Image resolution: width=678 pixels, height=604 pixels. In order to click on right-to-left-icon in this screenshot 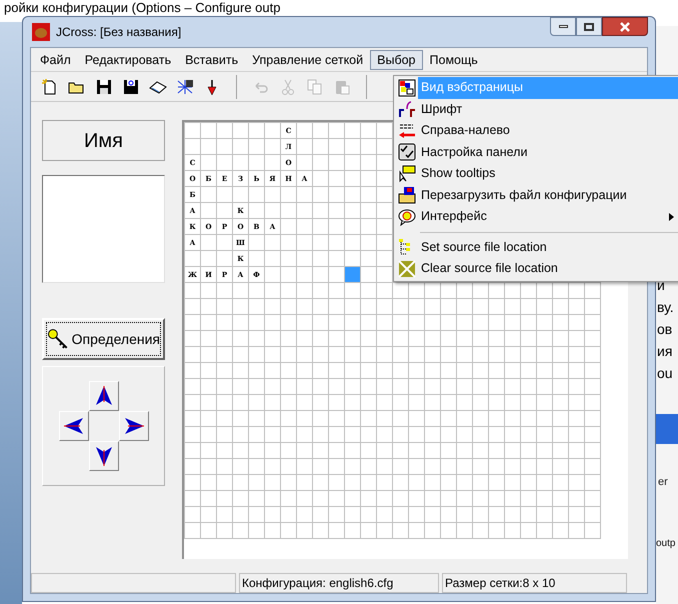, I will do `click(407, 131)`.